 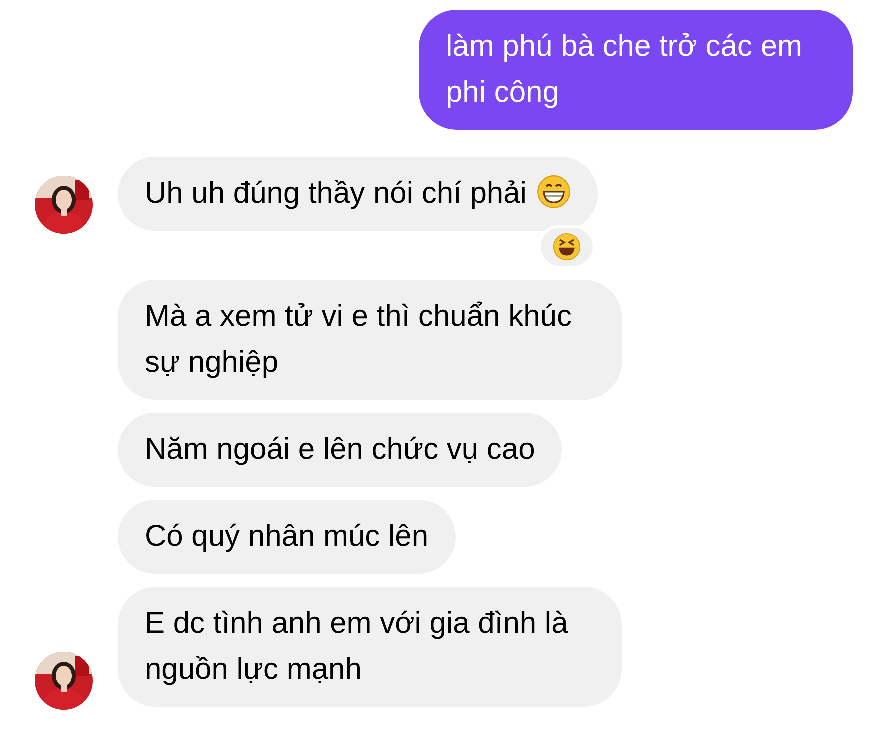 What do you see at coordinates (636, 70) in the screenshot?
I see `sent-message: làm phú bà che trở các em phi công` at bounding box center [636, 70].